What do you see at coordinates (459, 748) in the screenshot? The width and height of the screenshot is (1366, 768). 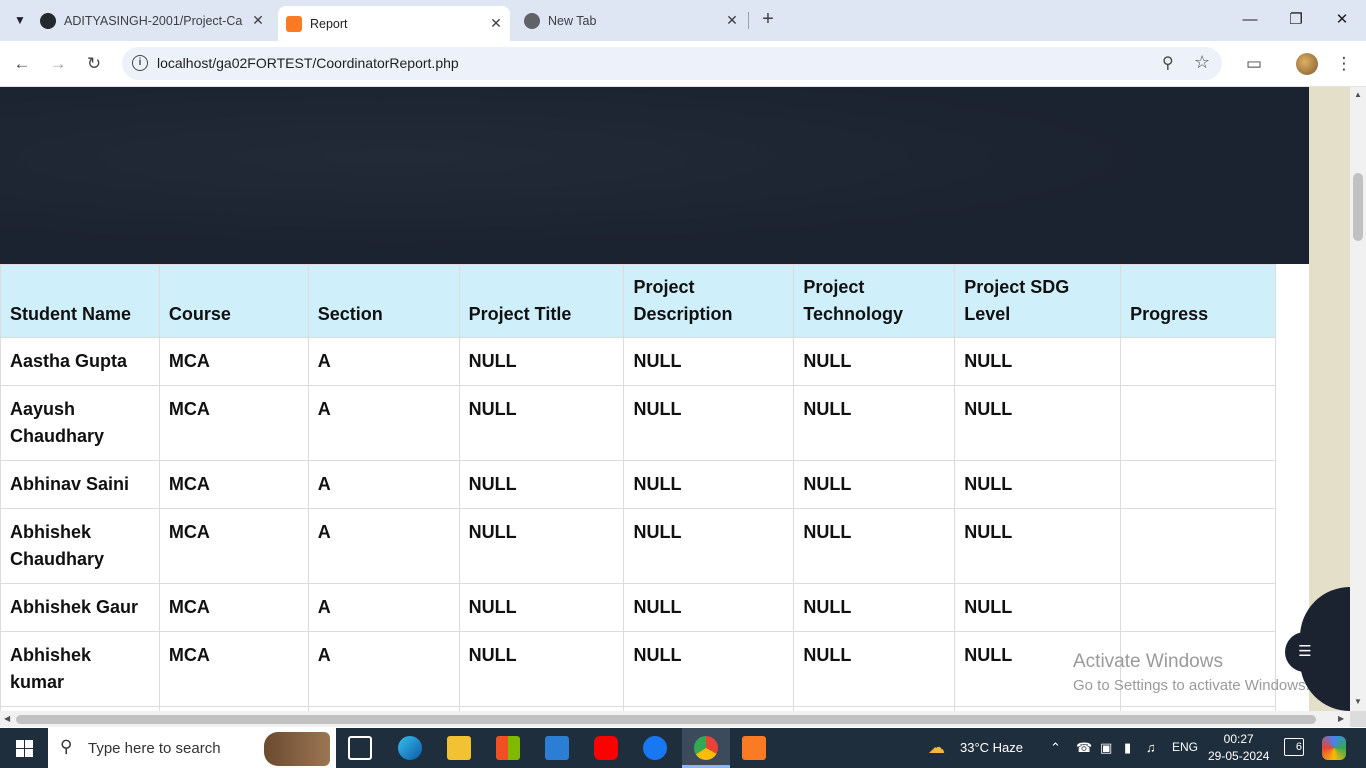 I see `file-explorer-icon` at bounding box center [459, 748].